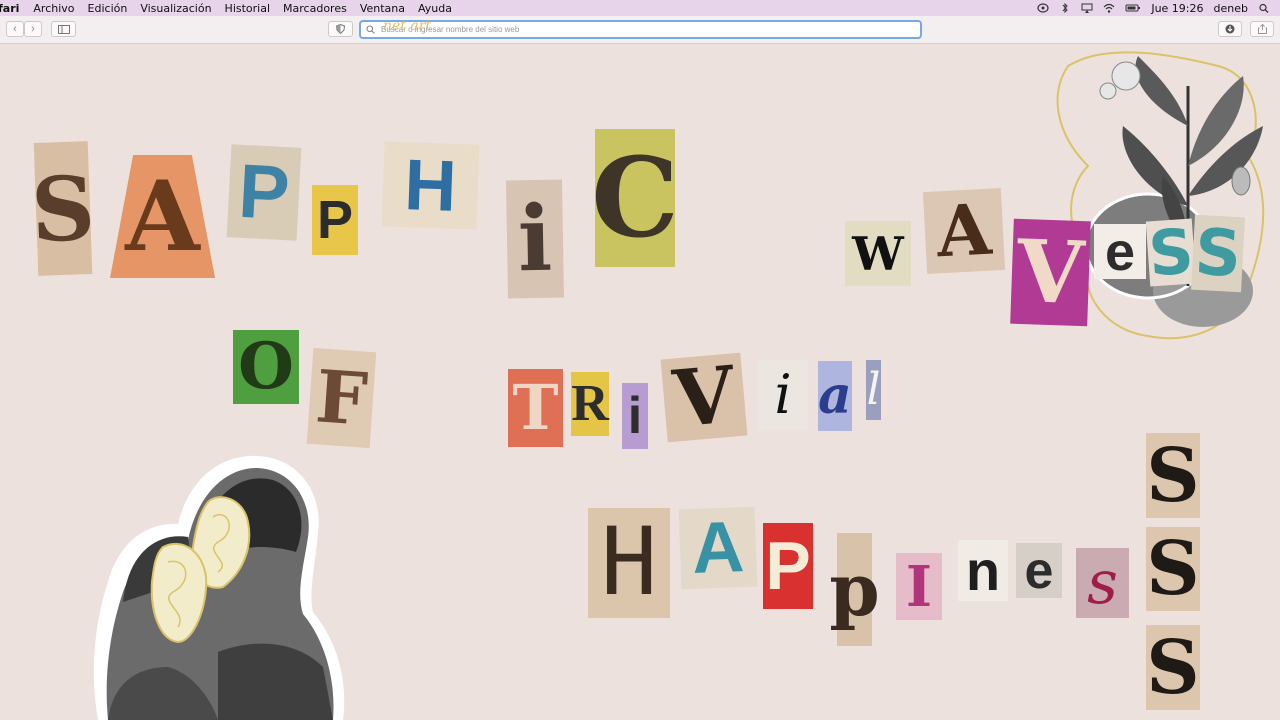 This screenshot has height=720, width=1280. I want to click on battery-icon, so click(1133, 8).